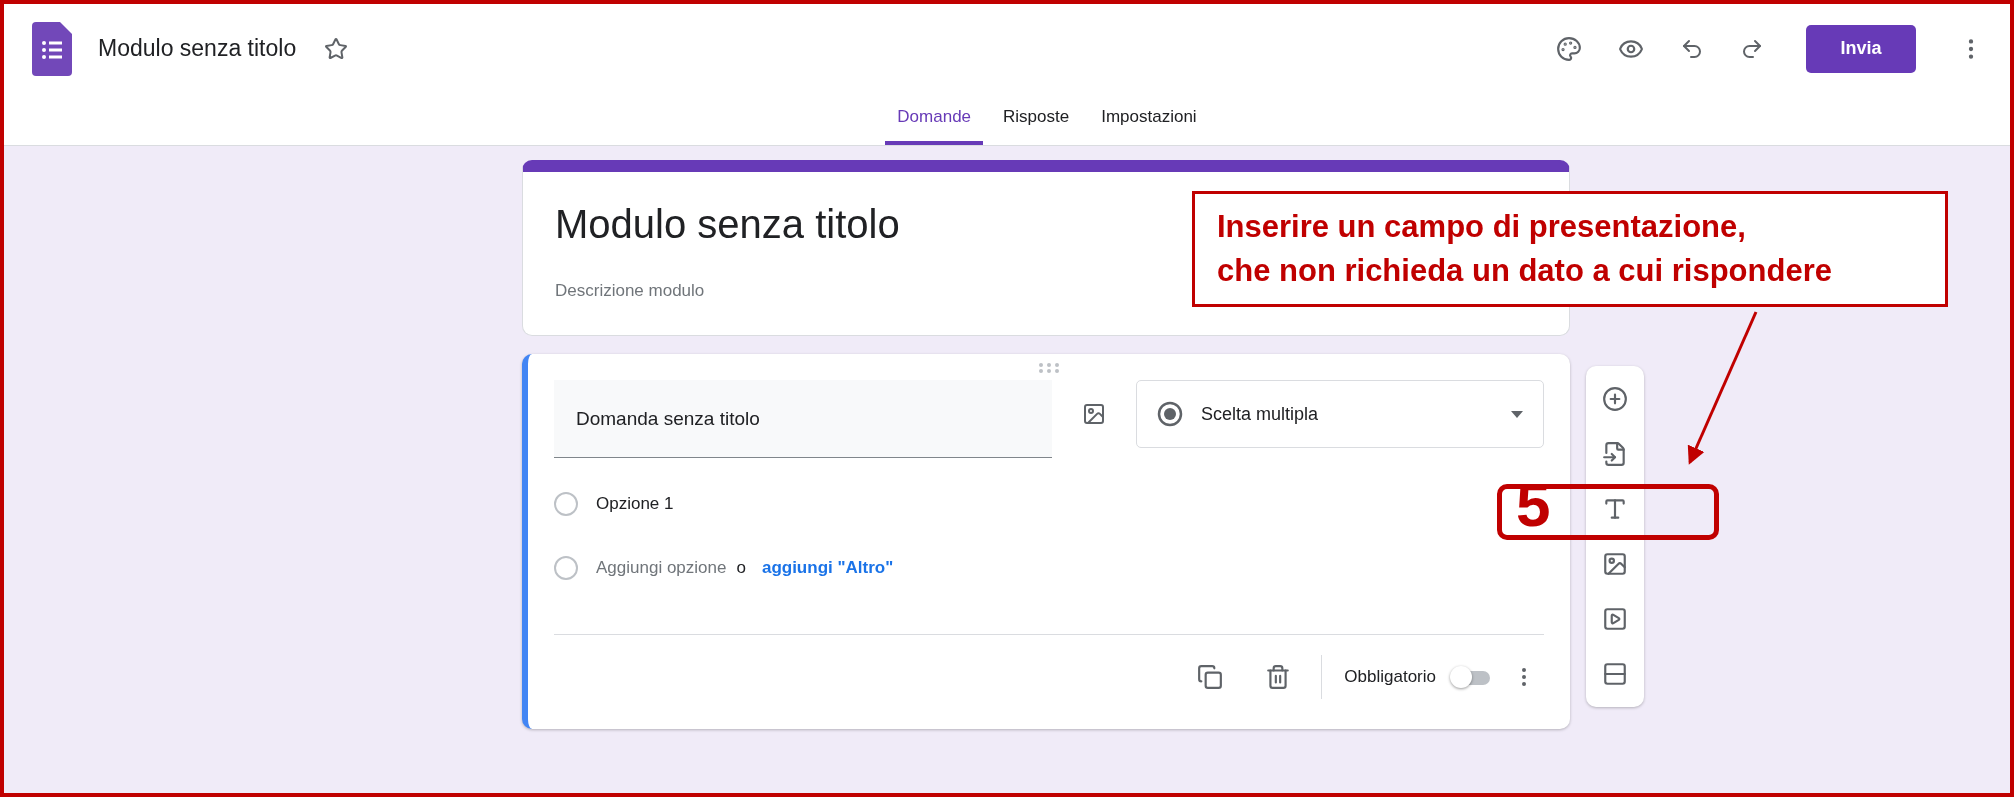 The width and height of the screenshot is (2014, 797). Describe the element at coordinates (197, 48) in the screenshot. I see `form-name: Modulo senza titolo` at that location.